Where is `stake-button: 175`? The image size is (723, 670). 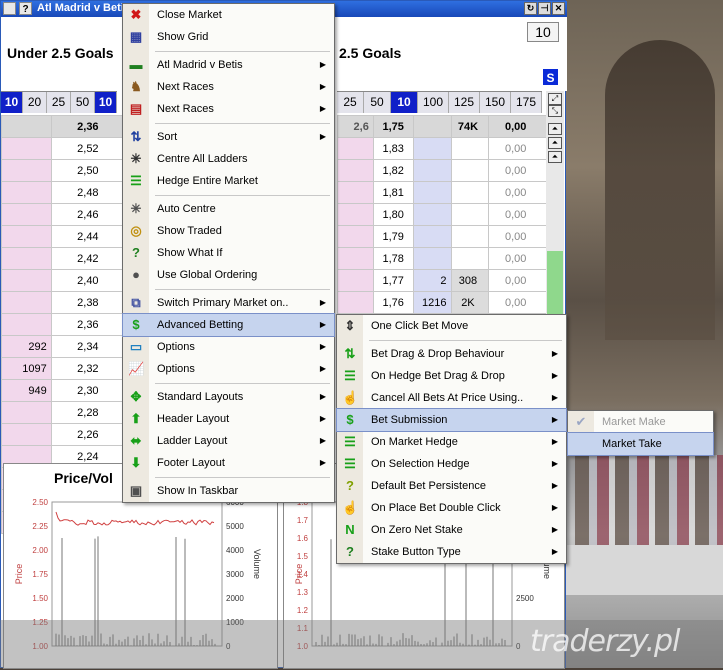 stake-button: 175 is located at coordinates (526, 102).